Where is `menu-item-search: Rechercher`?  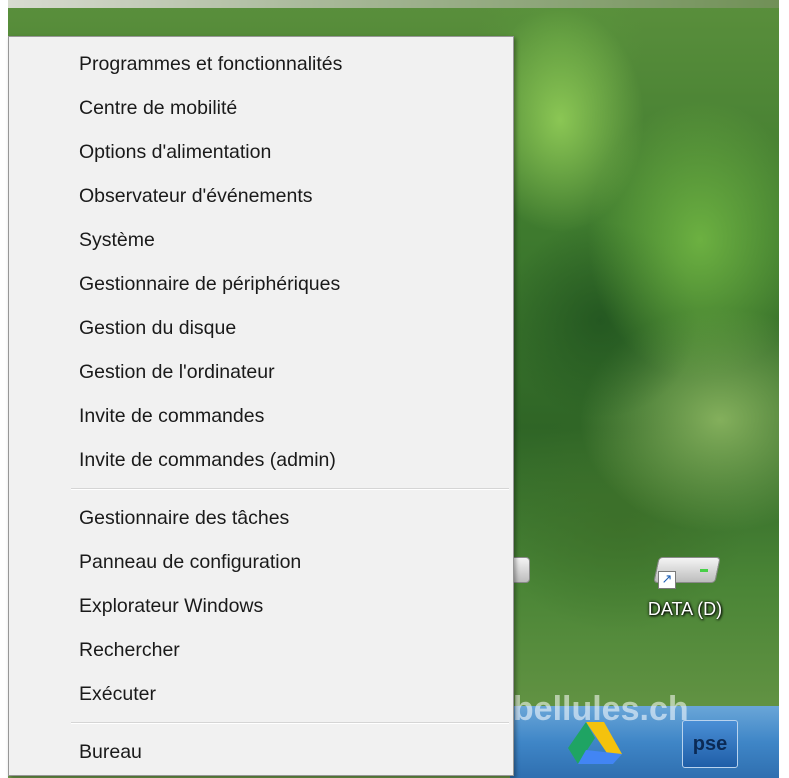 menu-item-search: Rechercher is located at coordinates (261, 650).